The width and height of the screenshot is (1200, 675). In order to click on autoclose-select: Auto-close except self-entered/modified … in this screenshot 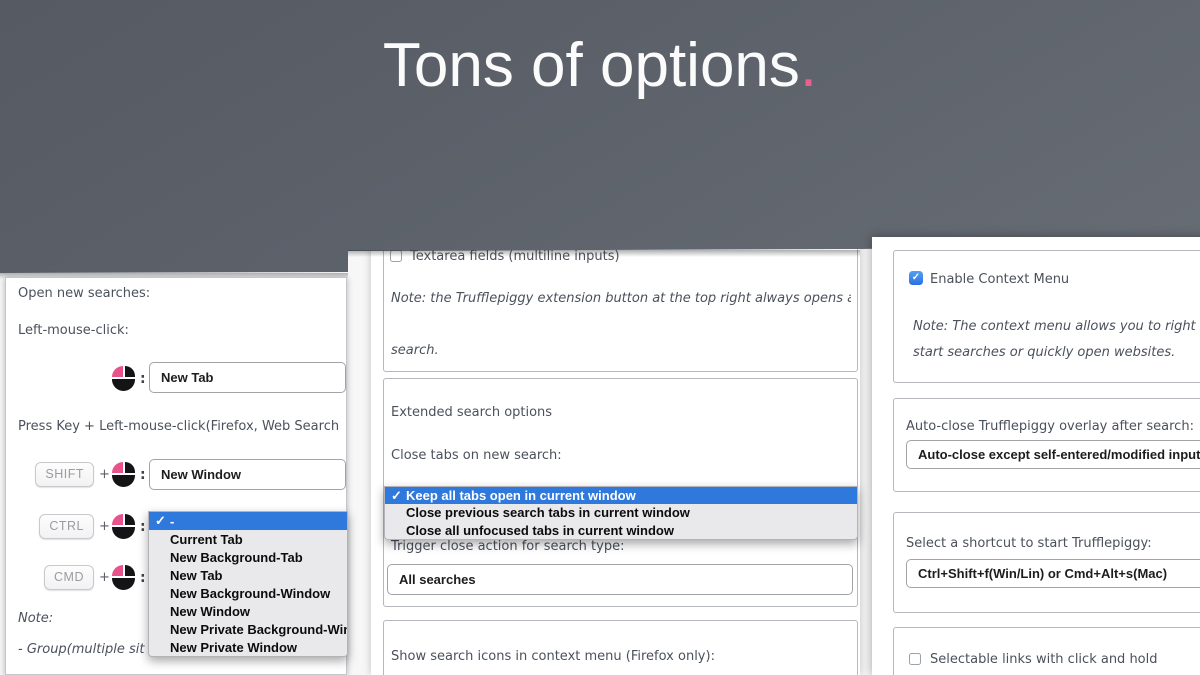, I will do `click(1053, 454)`.